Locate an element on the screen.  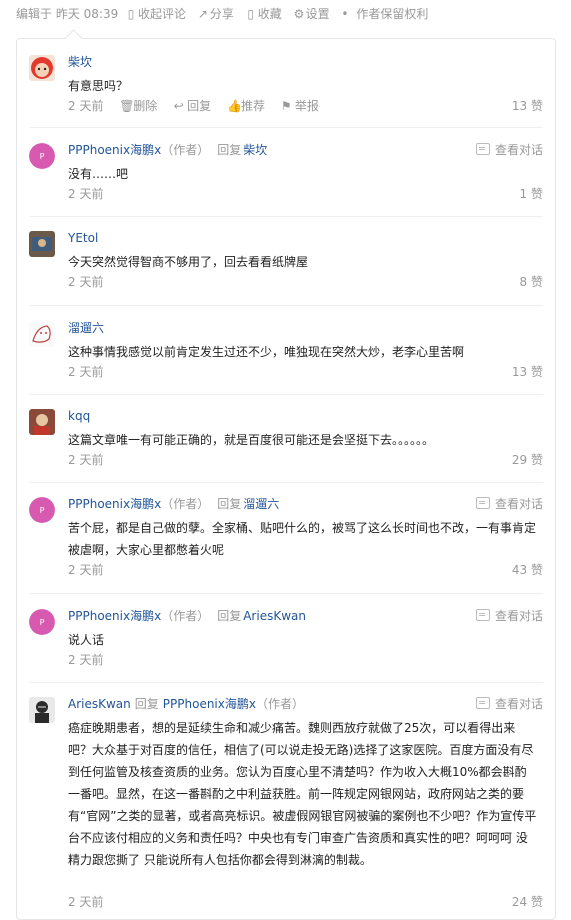
author-link: AriesKwan is located at coordinates (99, 704).